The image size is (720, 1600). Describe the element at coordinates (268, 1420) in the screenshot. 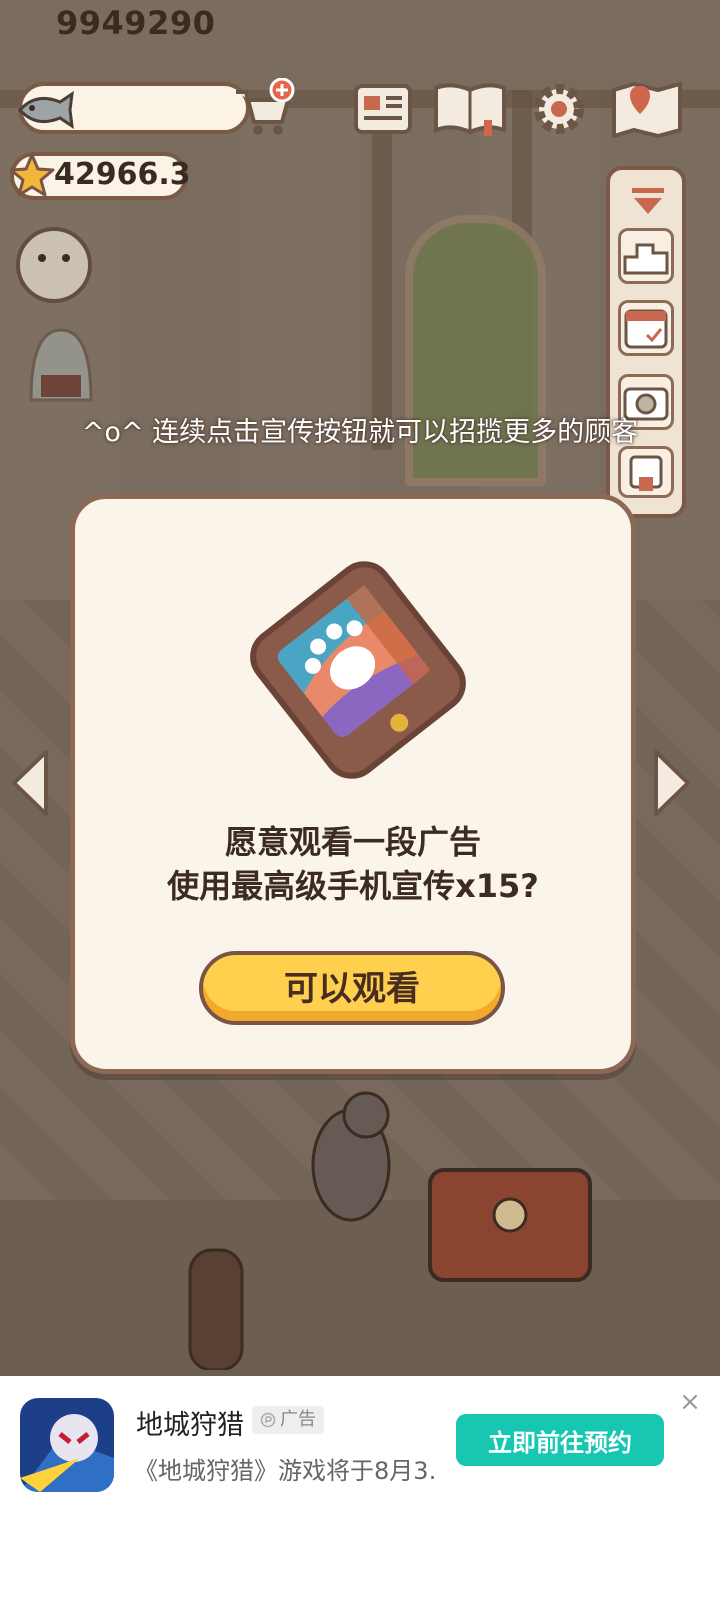

I see `ad-mark-icon` at that location.